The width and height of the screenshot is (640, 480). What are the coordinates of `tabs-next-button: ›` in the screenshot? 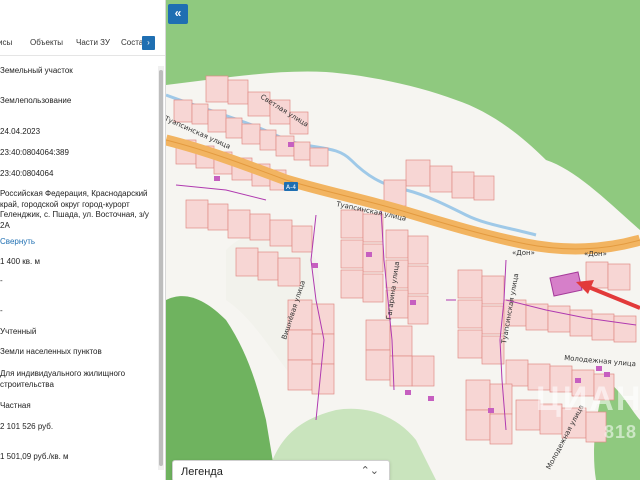 It's located at (148, 43).